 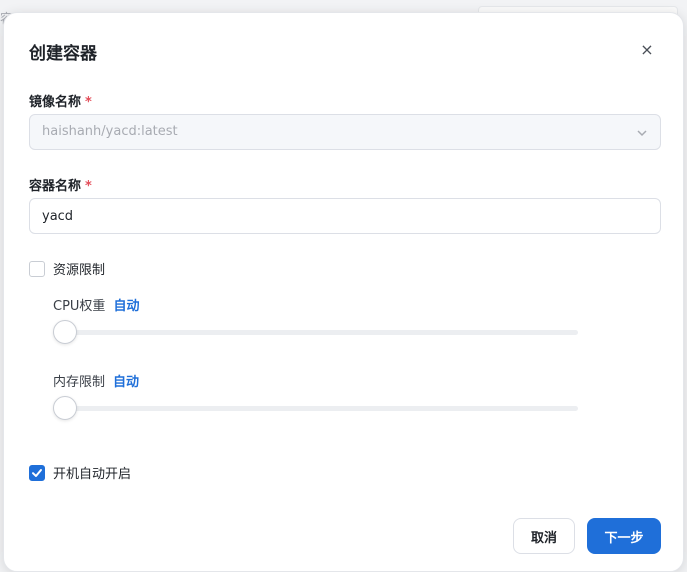 I want to click on cancel-button: 取消, so click(x=544, y=536).